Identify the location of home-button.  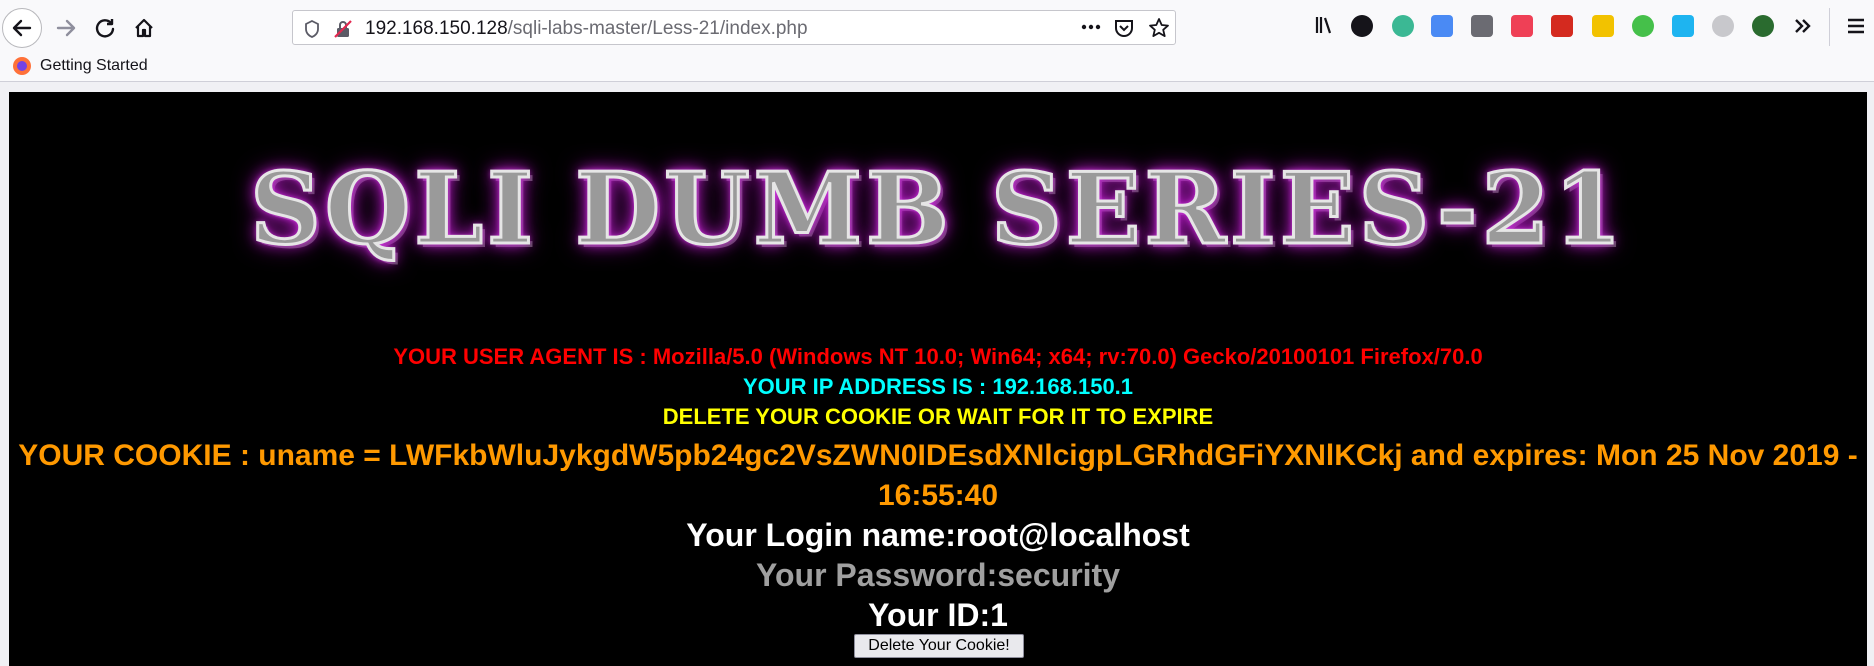
(144, 28).